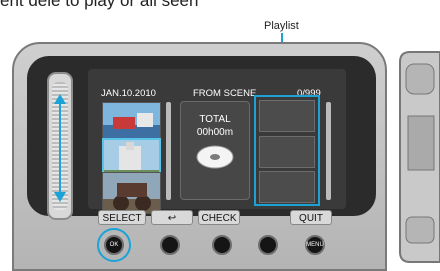 Image resolution: width=440 pixels, height=271 pixels. Describe the element at coordinates (114, 245) in the screenshot. I see `ok-button-label: OK` at that location.